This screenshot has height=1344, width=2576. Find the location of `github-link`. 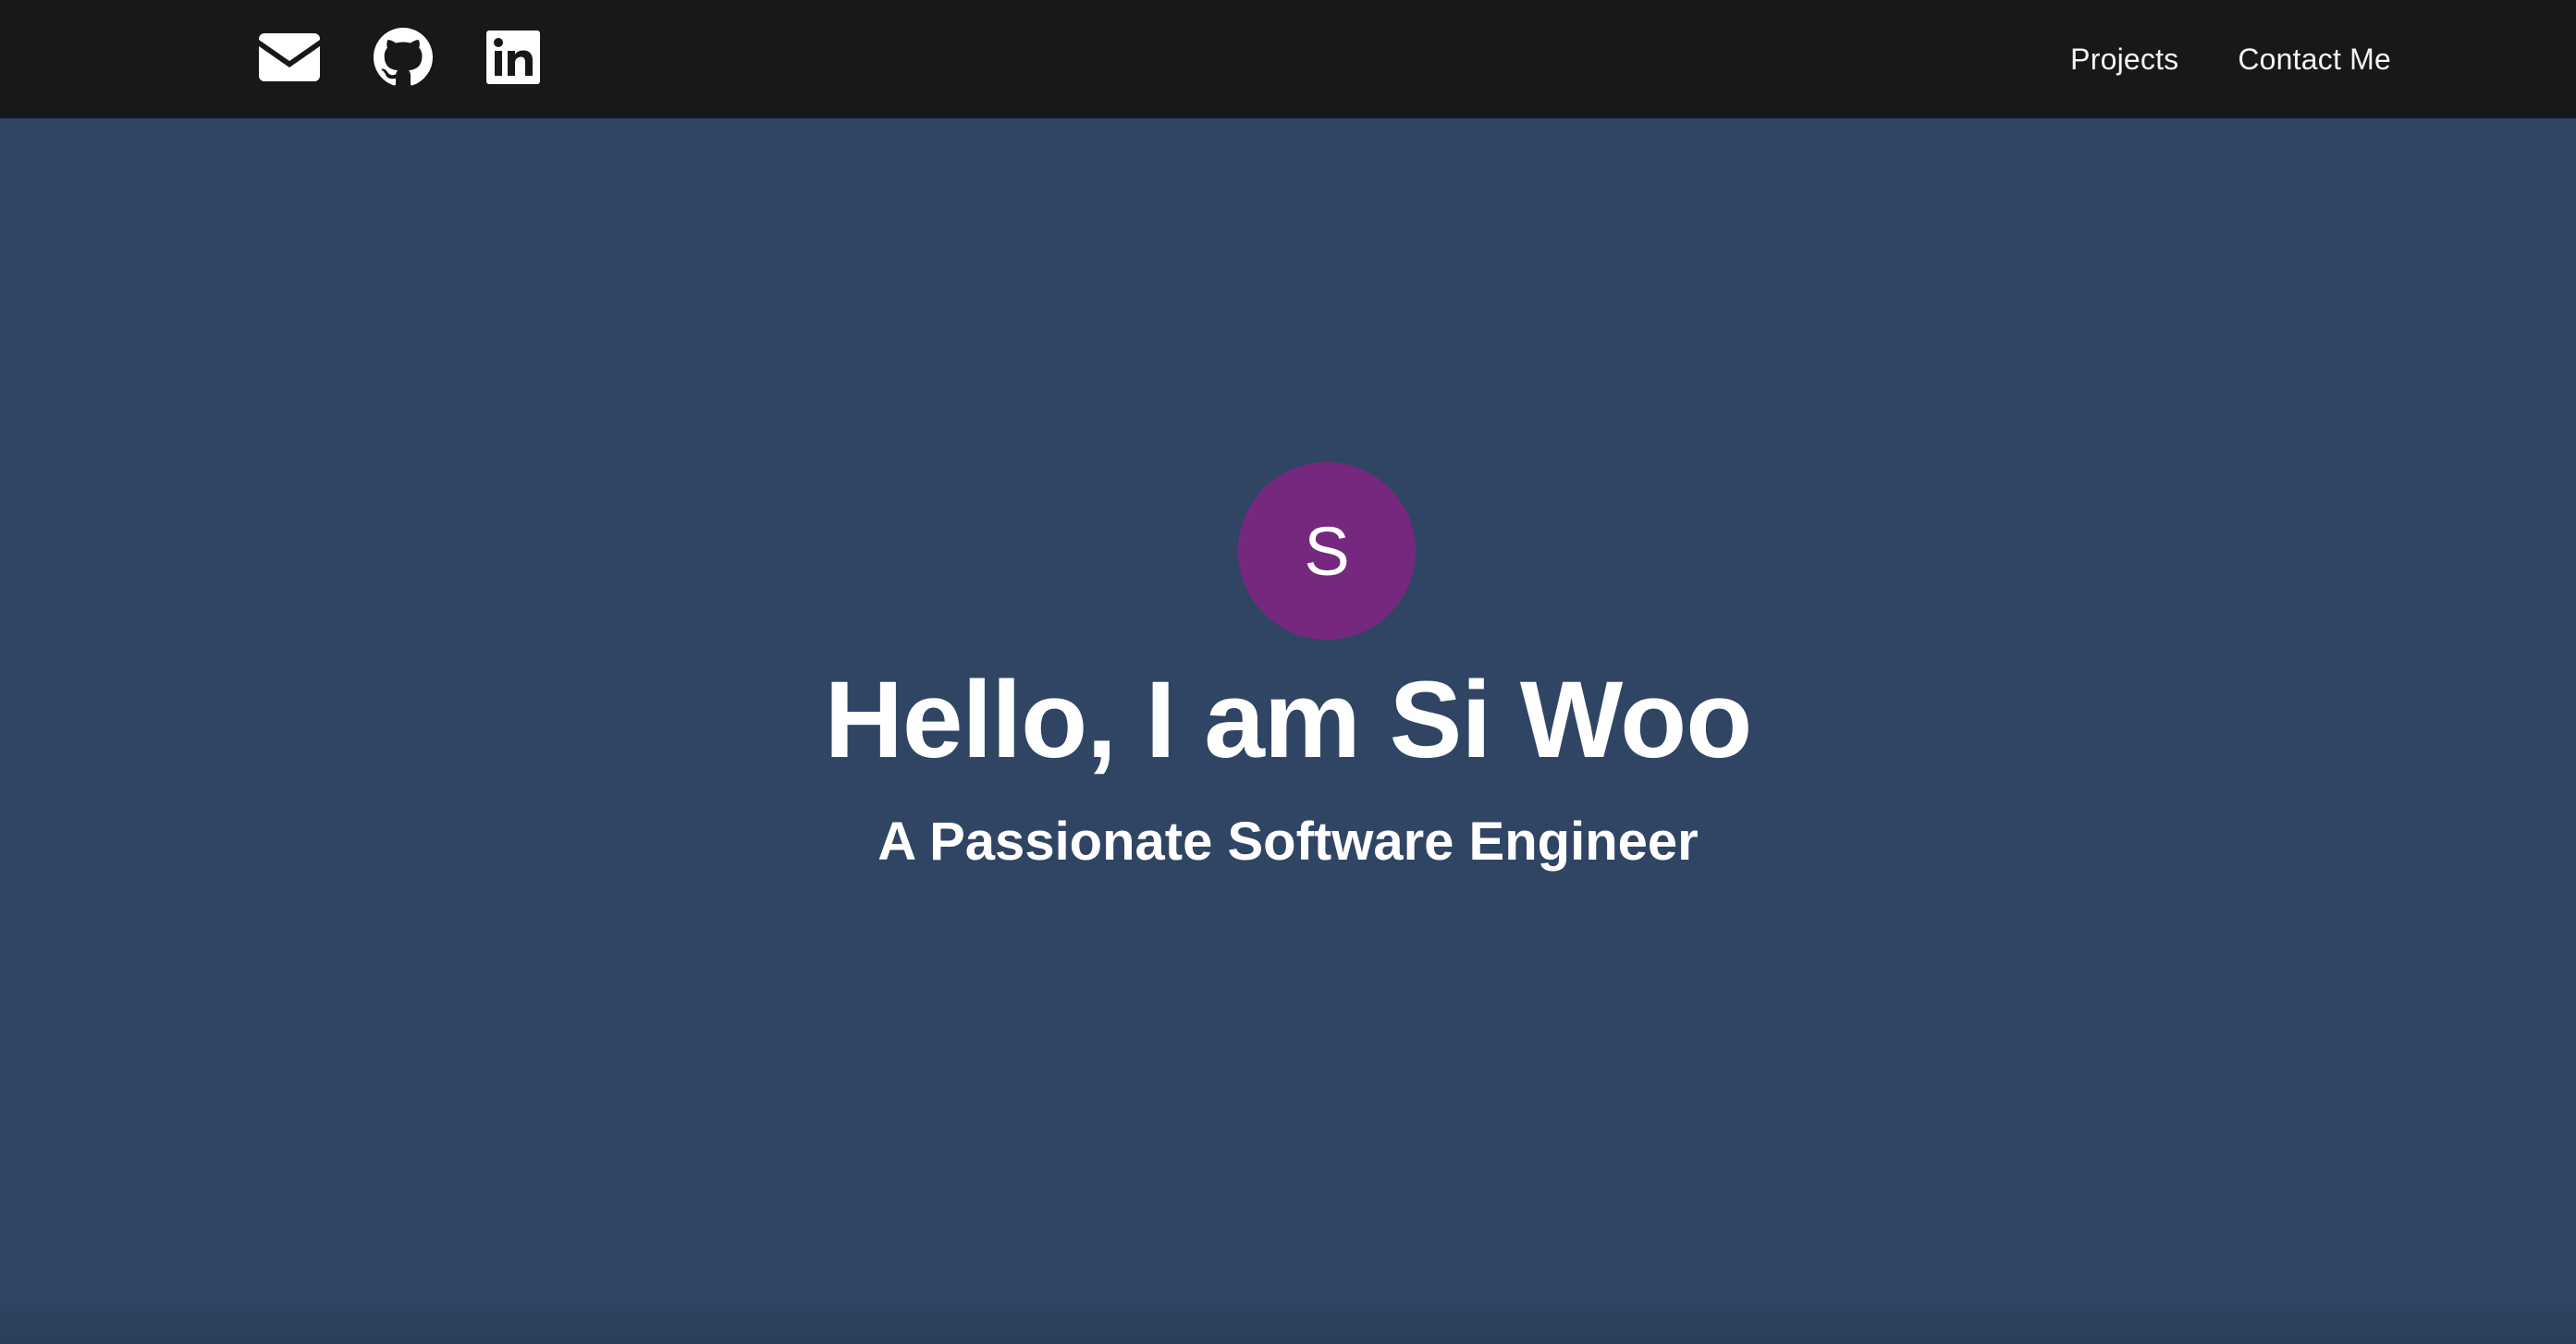

github-link is located at coordinates (403, 57).